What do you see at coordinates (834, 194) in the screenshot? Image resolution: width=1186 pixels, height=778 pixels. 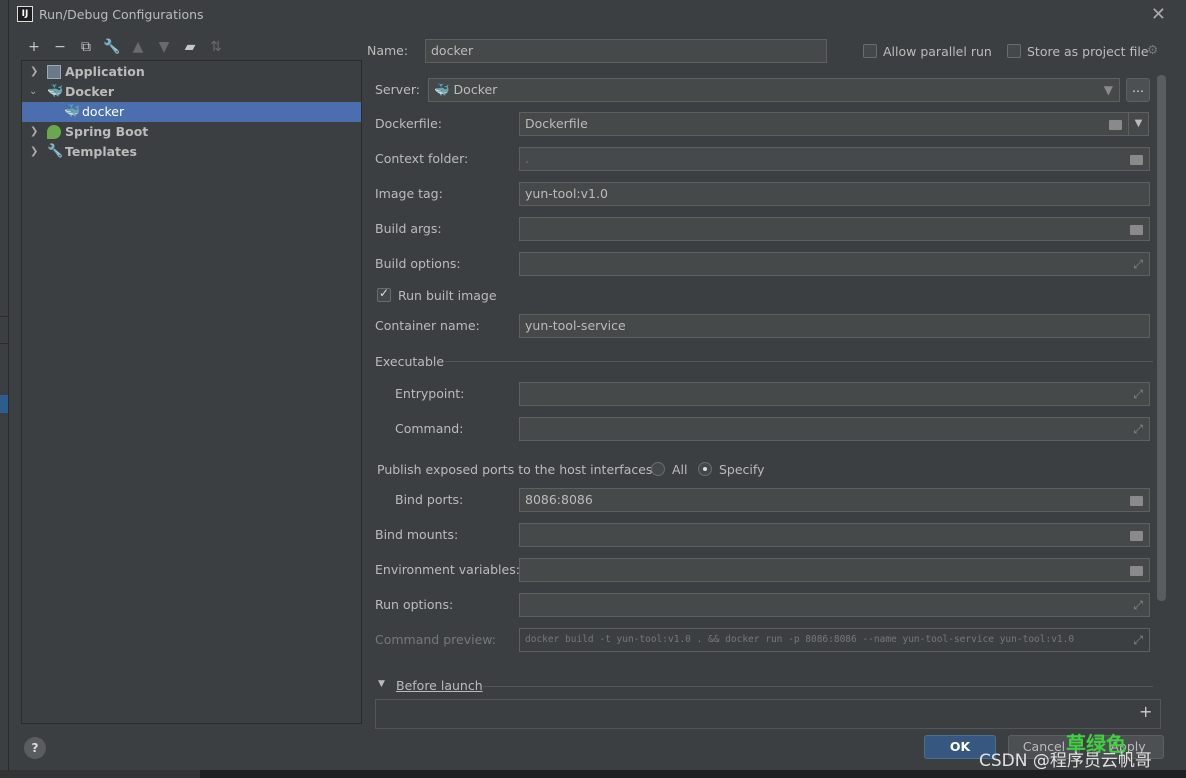 I see `image-tag-input: yun-tool:v1.0` at bounding box center [834, 194].